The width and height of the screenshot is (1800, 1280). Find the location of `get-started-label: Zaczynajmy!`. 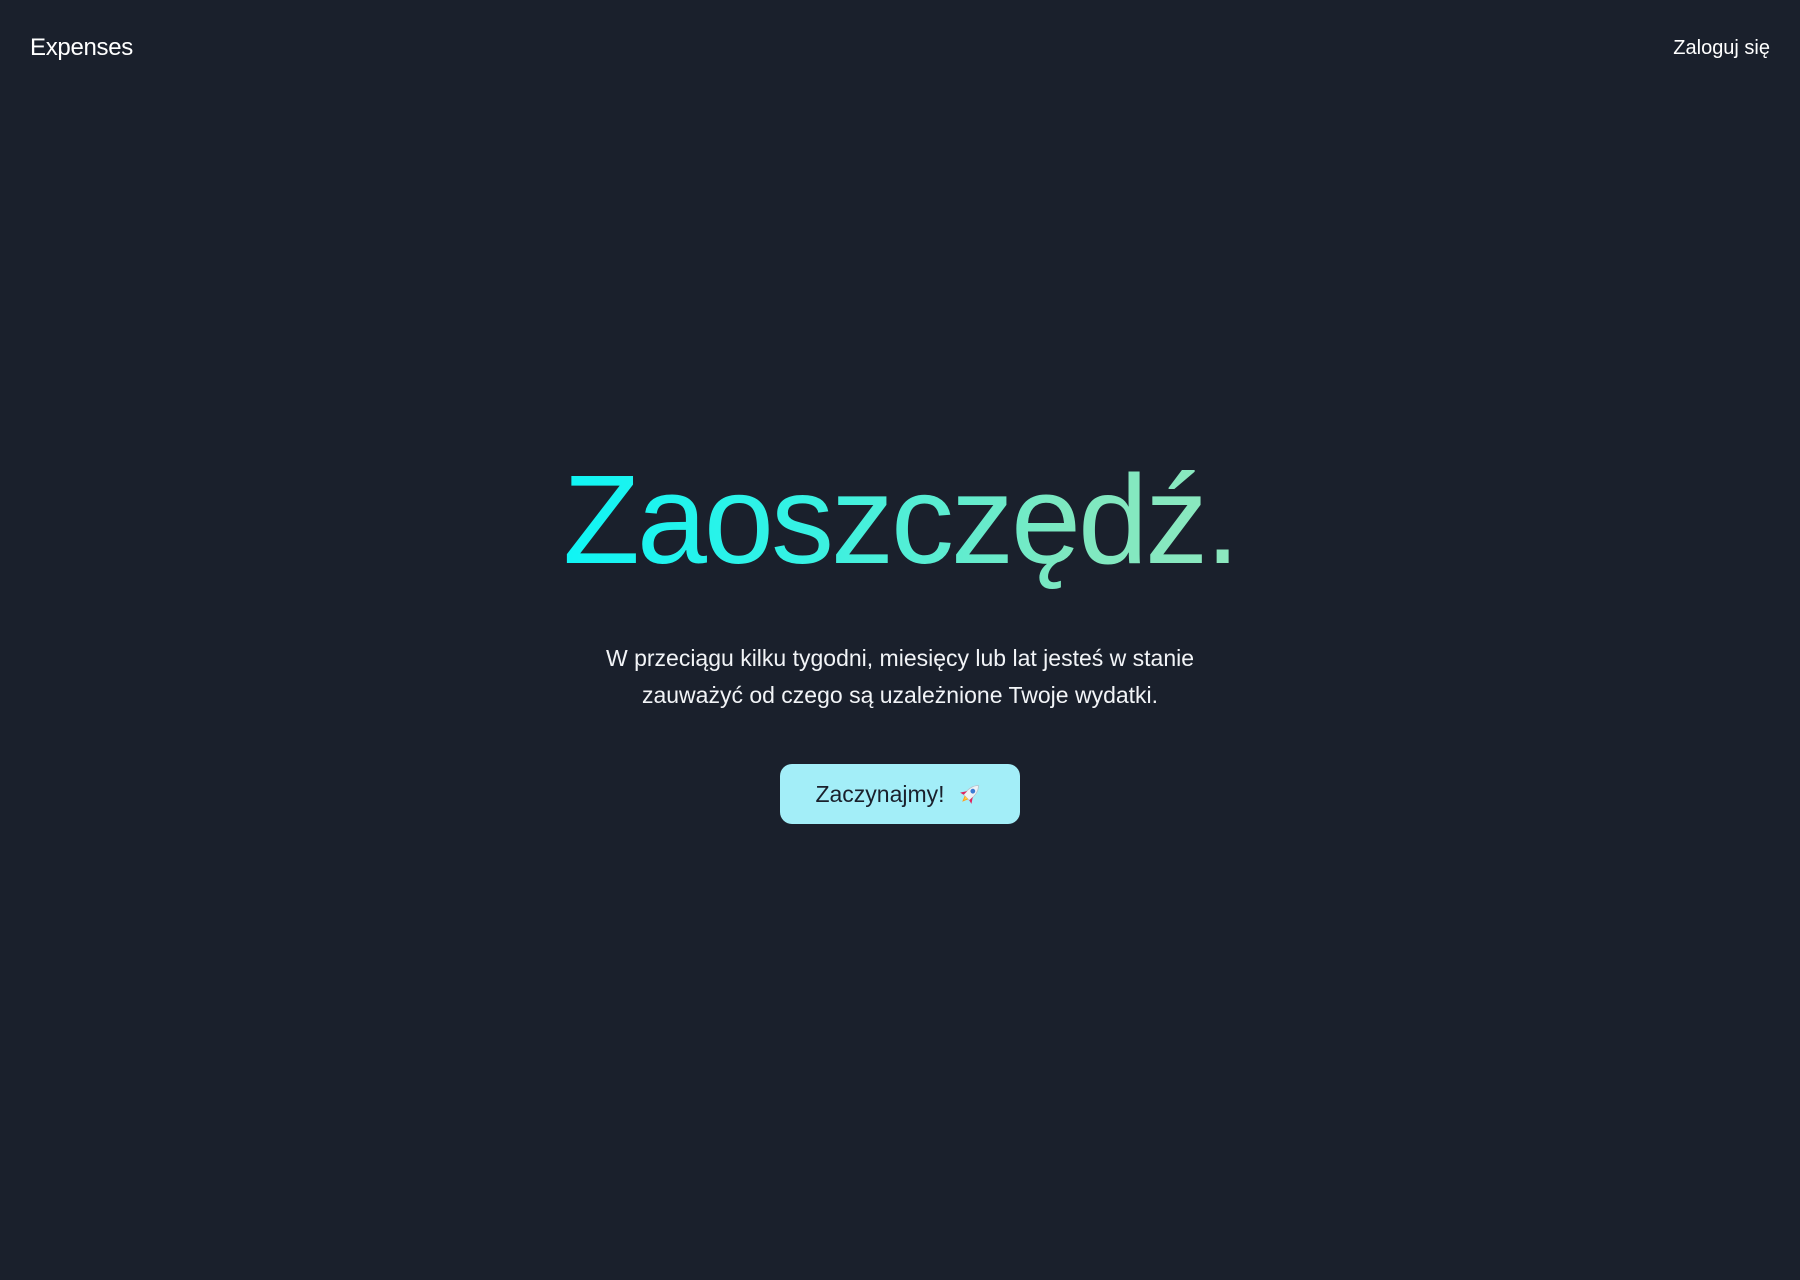

get-started-label: Zaczynajmy! is located at coordinates (880, 793).